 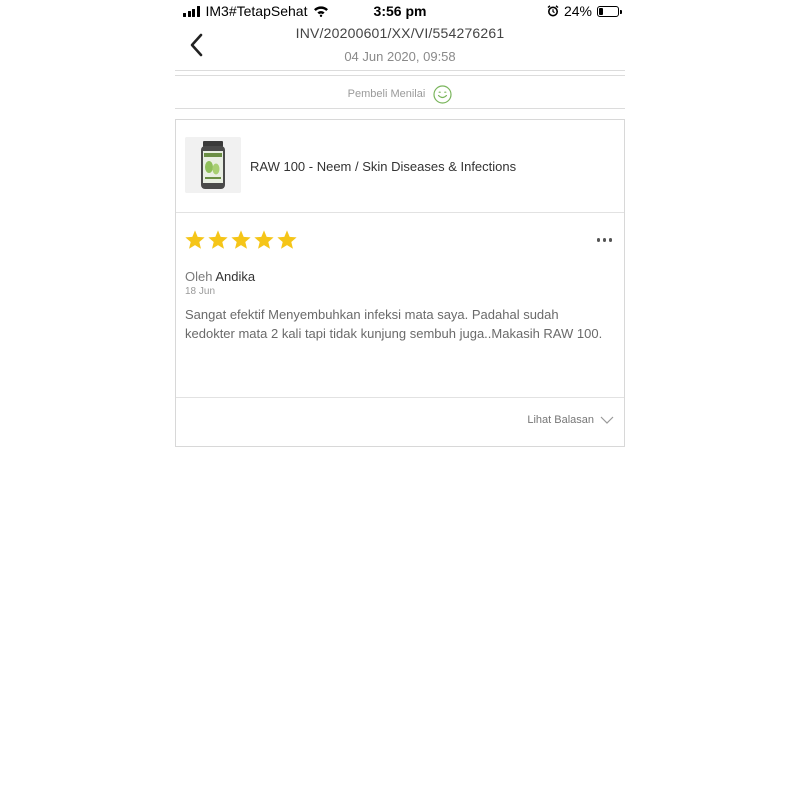 I want to click on status-bar: IM3#TetapSehat 3:56 pm 24%, so click(x=400, y=12).